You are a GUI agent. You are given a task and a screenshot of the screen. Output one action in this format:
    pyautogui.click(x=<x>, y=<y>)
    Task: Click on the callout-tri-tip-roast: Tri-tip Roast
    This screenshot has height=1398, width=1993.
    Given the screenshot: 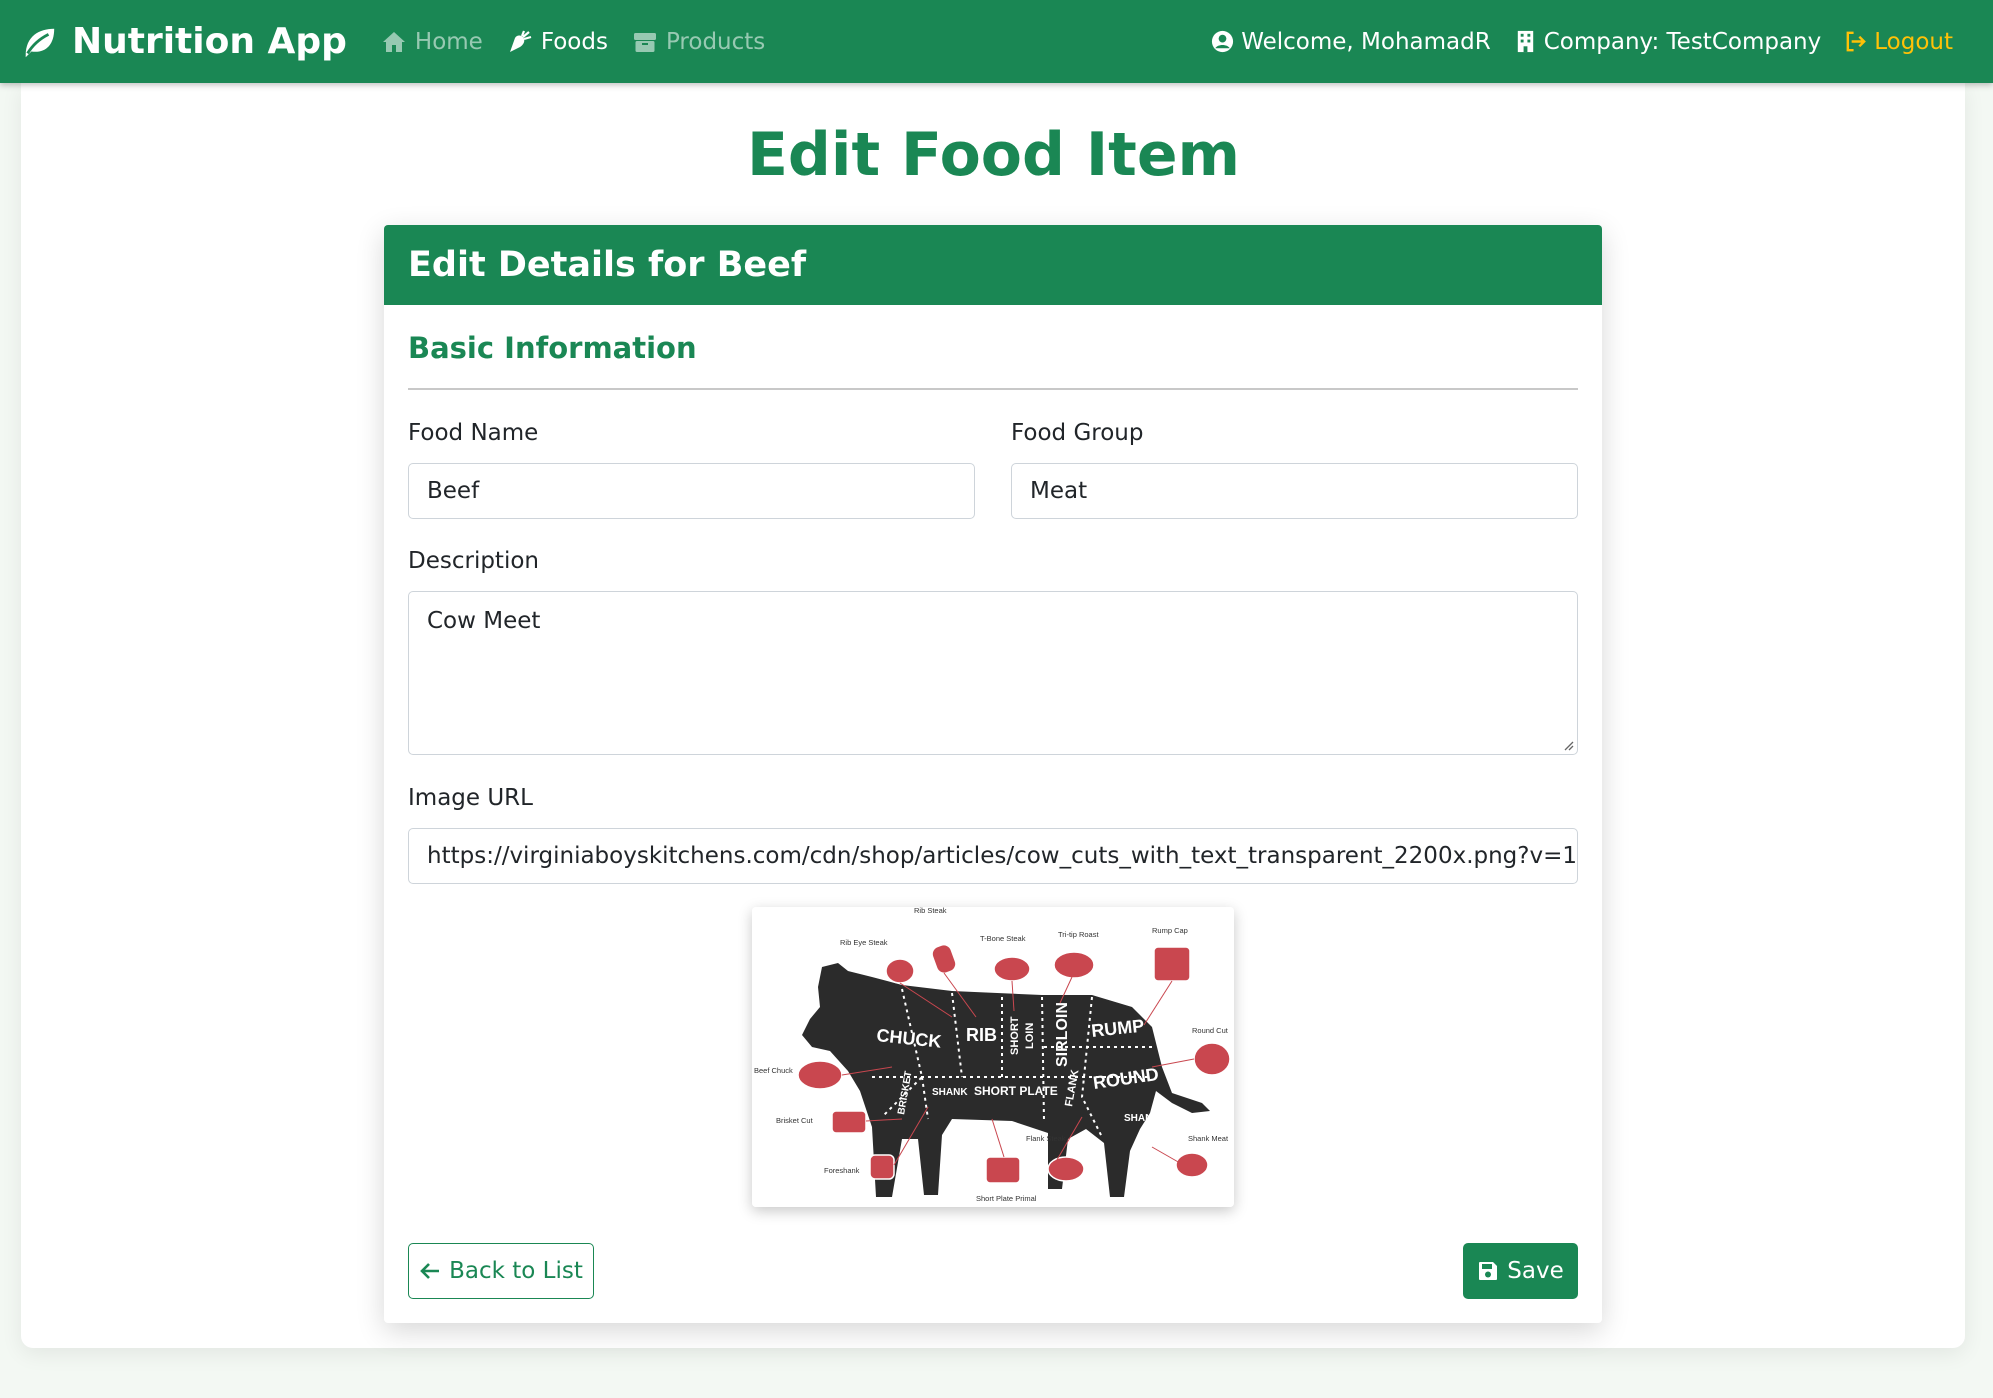 What is the action you would take?
    pyautogui.click(x=1078, y=934)
    